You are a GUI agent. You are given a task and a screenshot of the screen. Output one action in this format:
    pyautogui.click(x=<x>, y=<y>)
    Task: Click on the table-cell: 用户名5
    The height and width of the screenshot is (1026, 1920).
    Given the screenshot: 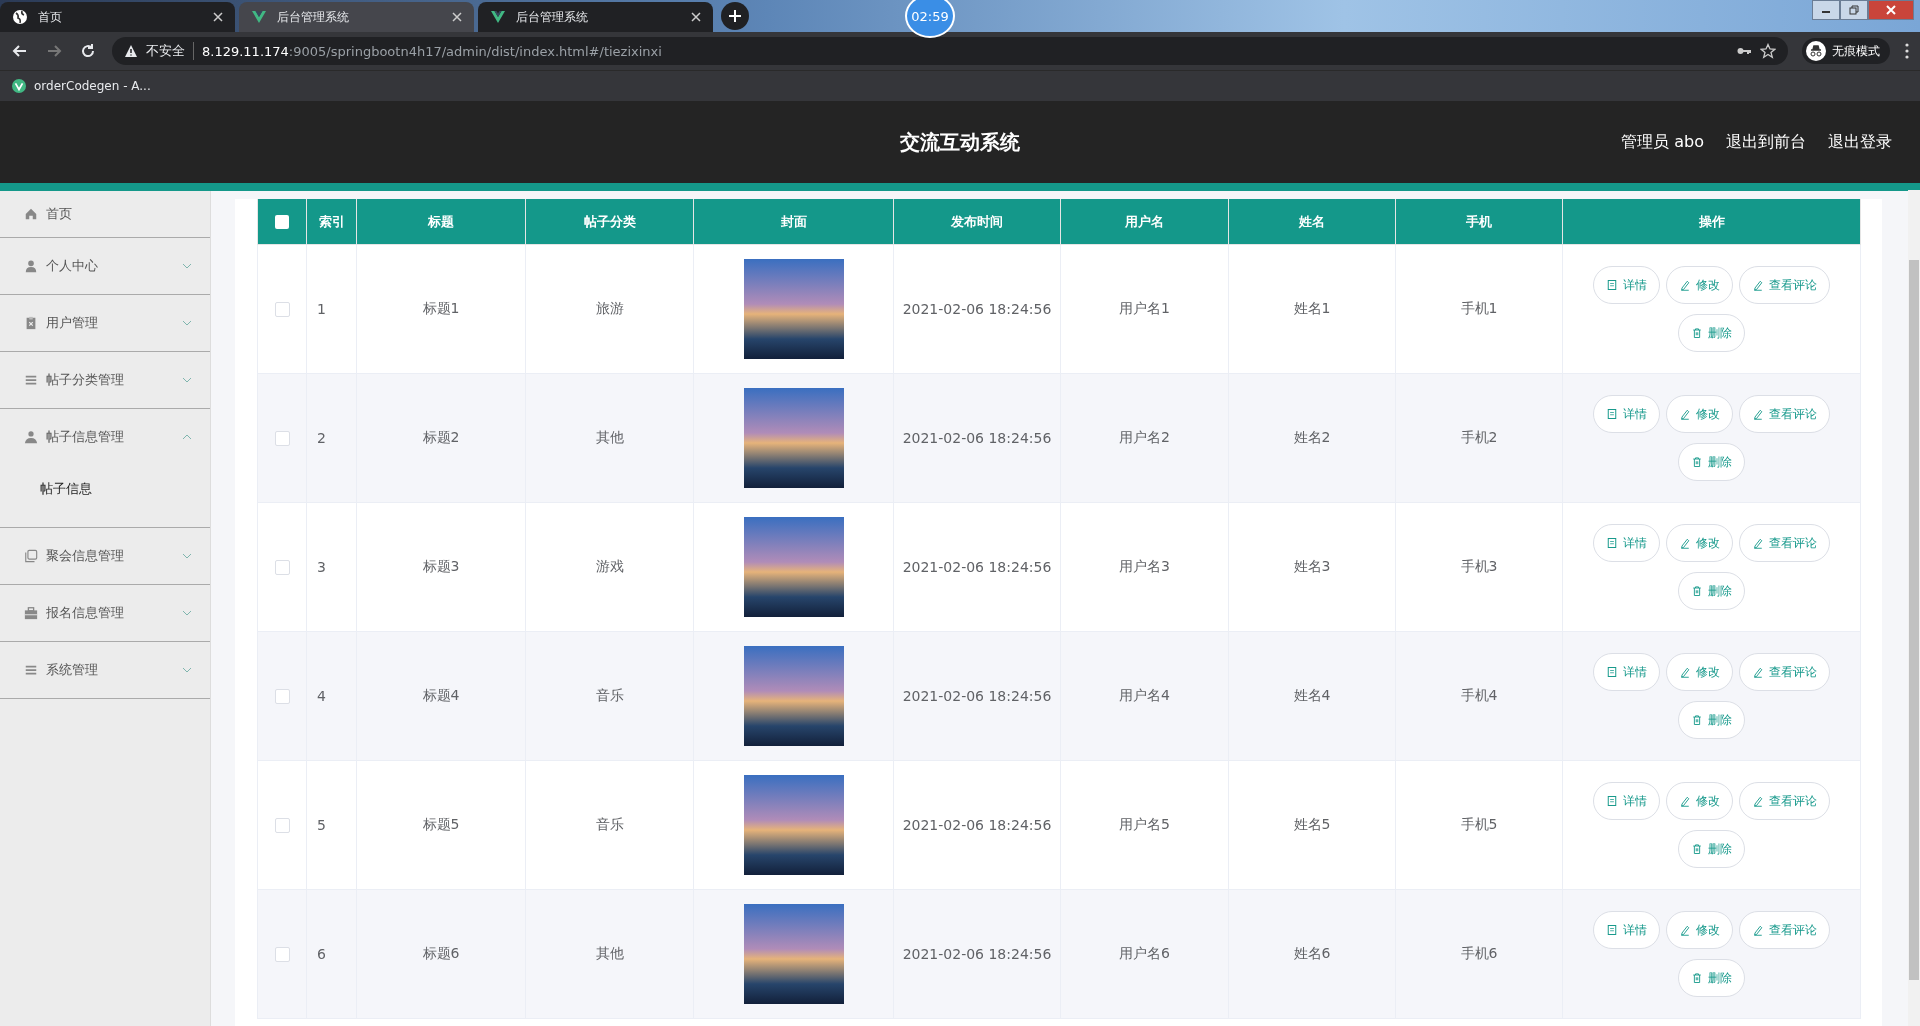 What is the action you would take?
    pyautogui.click(x=1144, y=825)
    